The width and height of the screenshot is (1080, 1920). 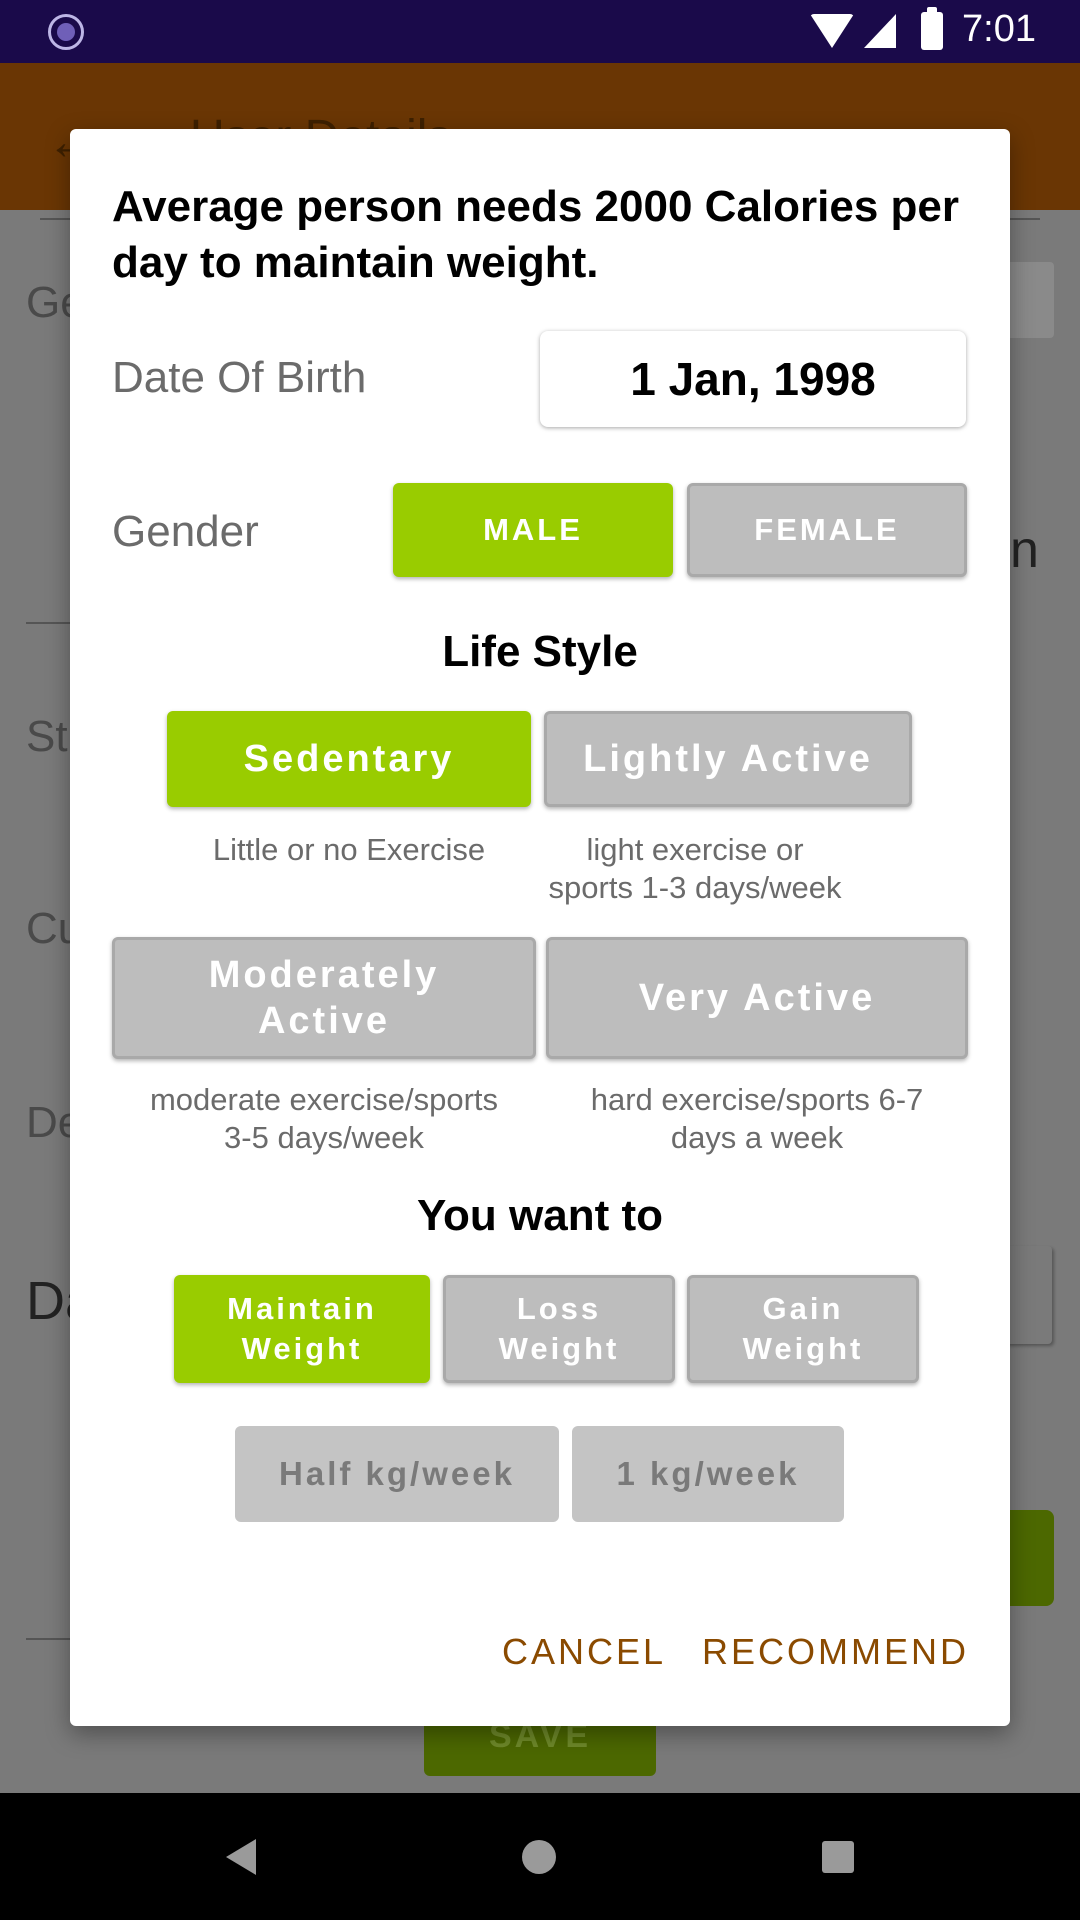 I want to click on rate-half-kg-button: Half kg/week, so click(x=397, y=1474).